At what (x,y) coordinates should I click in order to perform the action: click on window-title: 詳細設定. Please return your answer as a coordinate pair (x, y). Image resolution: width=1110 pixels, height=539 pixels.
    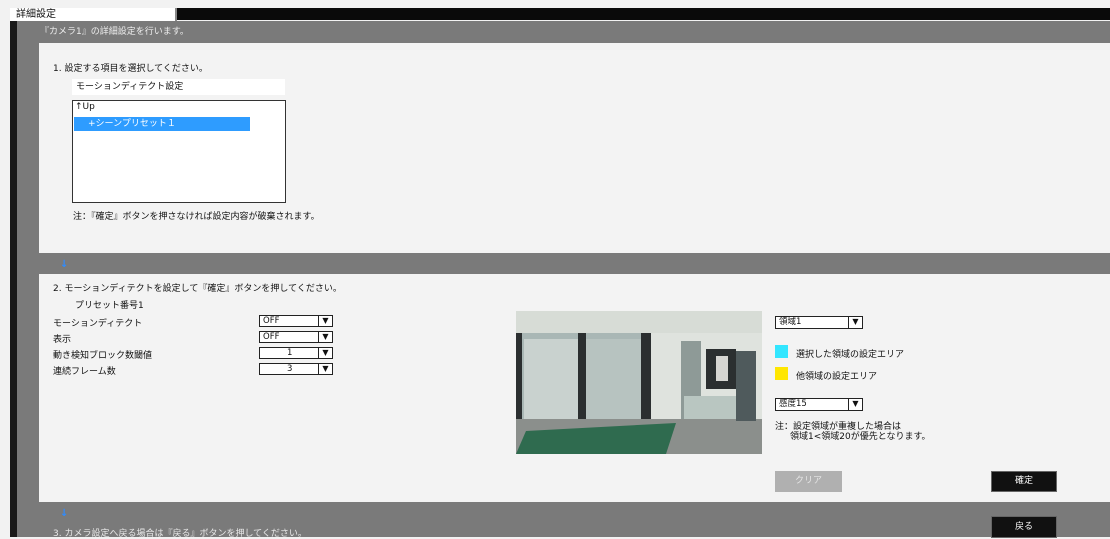
    Looking at the image, I should click on (93, 14).